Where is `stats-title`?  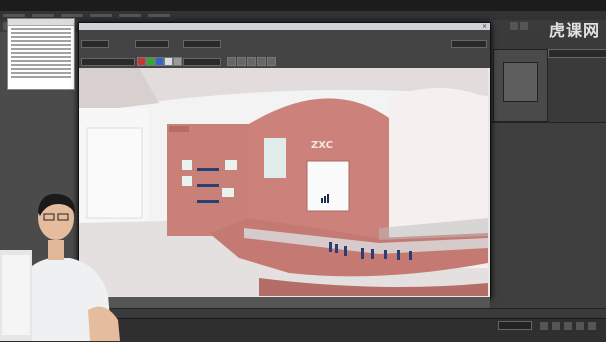 stats-title is located at coordinates (41, 22).